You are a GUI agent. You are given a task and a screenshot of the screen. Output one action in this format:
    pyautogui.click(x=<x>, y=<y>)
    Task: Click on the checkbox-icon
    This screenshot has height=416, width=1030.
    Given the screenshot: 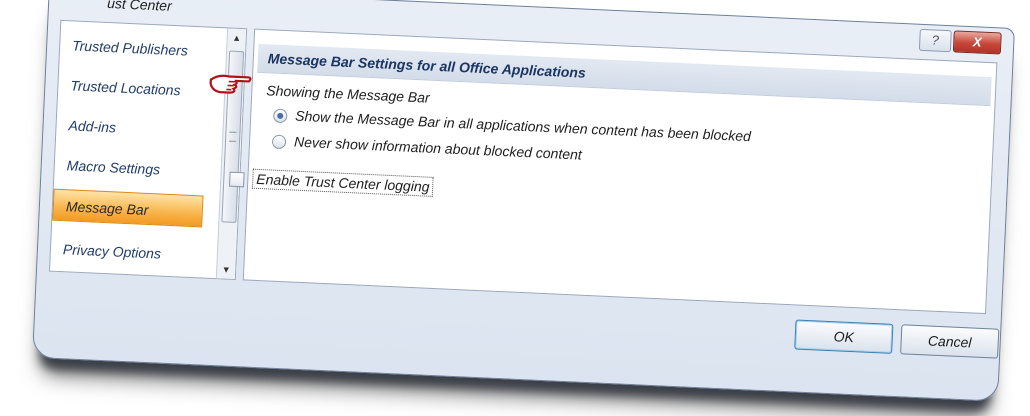 What is the action you would take?
    pyautogui.click(x=236, y=179)
    